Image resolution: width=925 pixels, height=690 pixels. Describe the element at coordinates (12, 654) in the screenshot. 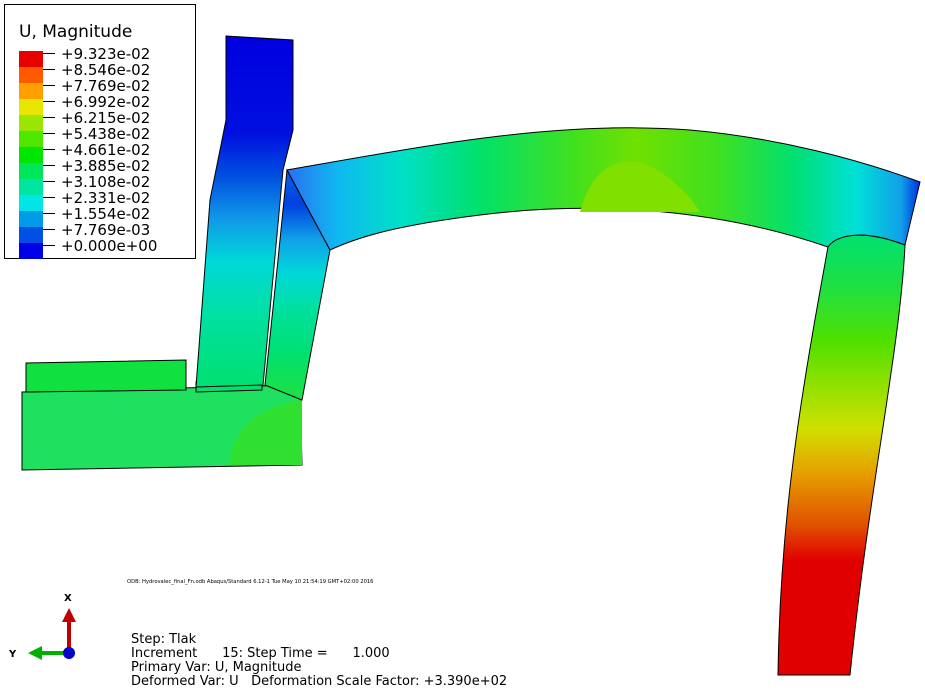

I see `triad-y-label: Y` at that location.